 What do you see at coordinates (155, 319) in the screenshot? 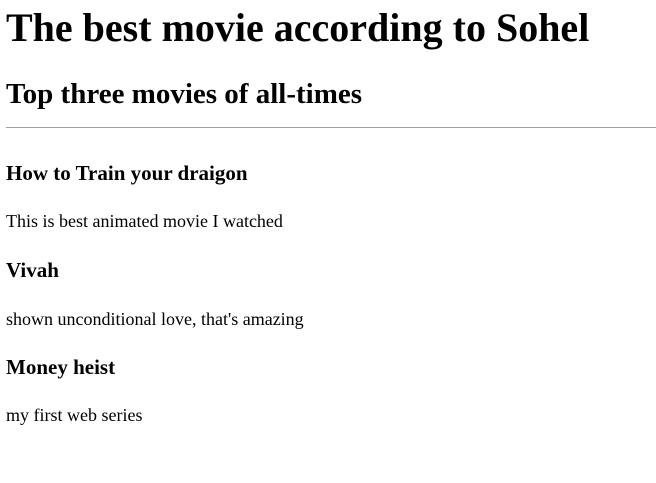
I see `movie-description: shown unconditional love, that's amazing` at bounding box center [155, 319].